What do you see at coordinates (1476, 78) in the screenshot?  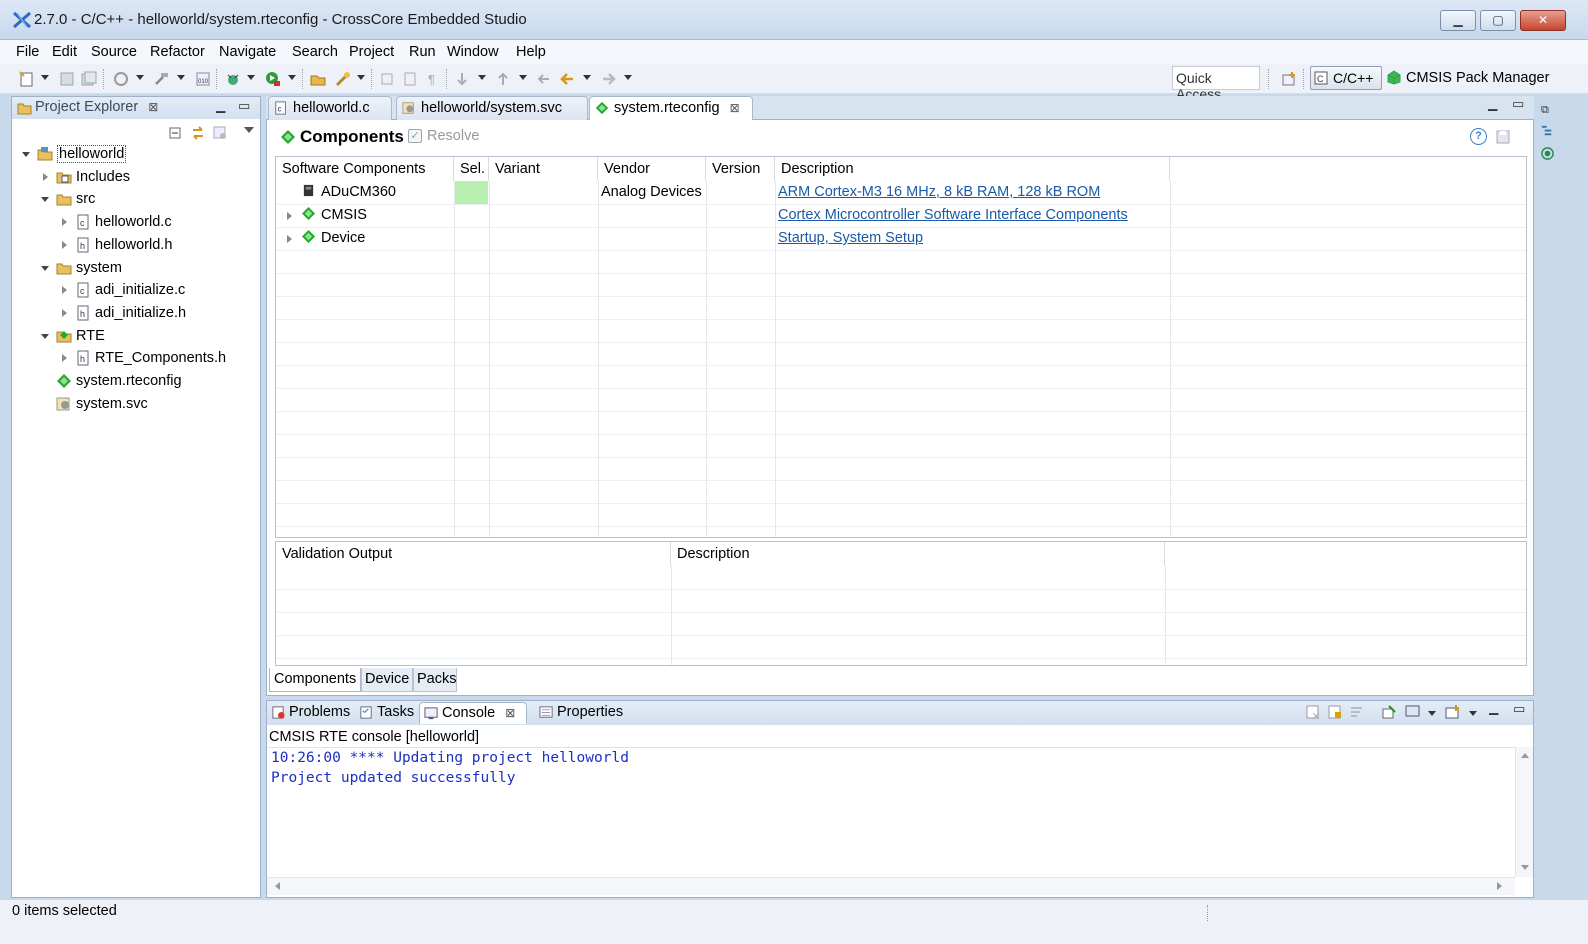 I see `perspective-cmsis-button: CMSIS Pack Manager` at bounding box center [1476, 78].